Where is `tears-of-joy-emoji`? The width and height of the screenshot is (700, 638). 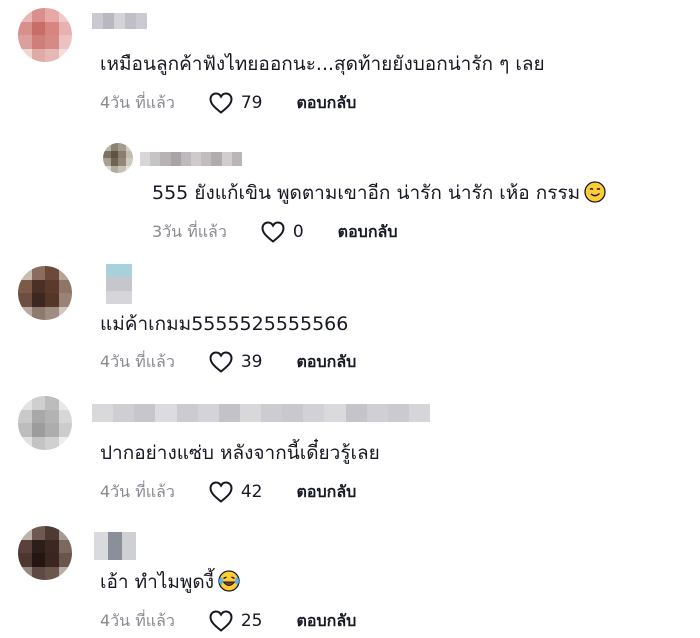 tears-of-joy-emoji is located at coordinates (229, 581).